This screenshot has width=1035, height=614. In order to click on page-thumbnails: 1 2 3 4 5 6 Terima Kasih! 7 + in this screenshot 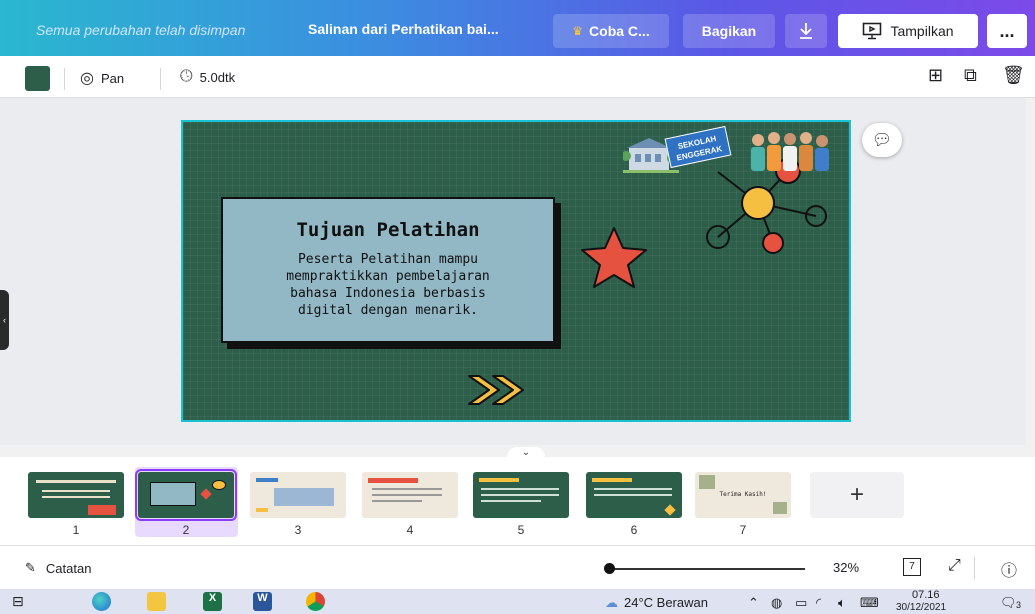, I will do `click(517, 501)`.